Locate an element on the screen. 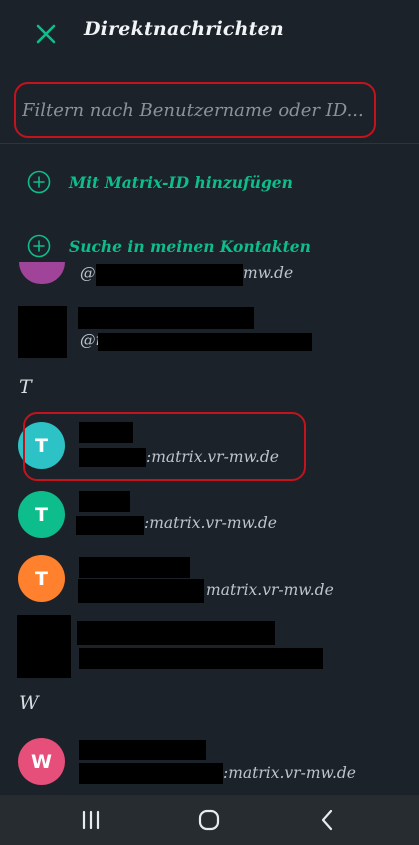 This screenshot has height=845, width=419. close-icon is located at coordinates (46, 34).